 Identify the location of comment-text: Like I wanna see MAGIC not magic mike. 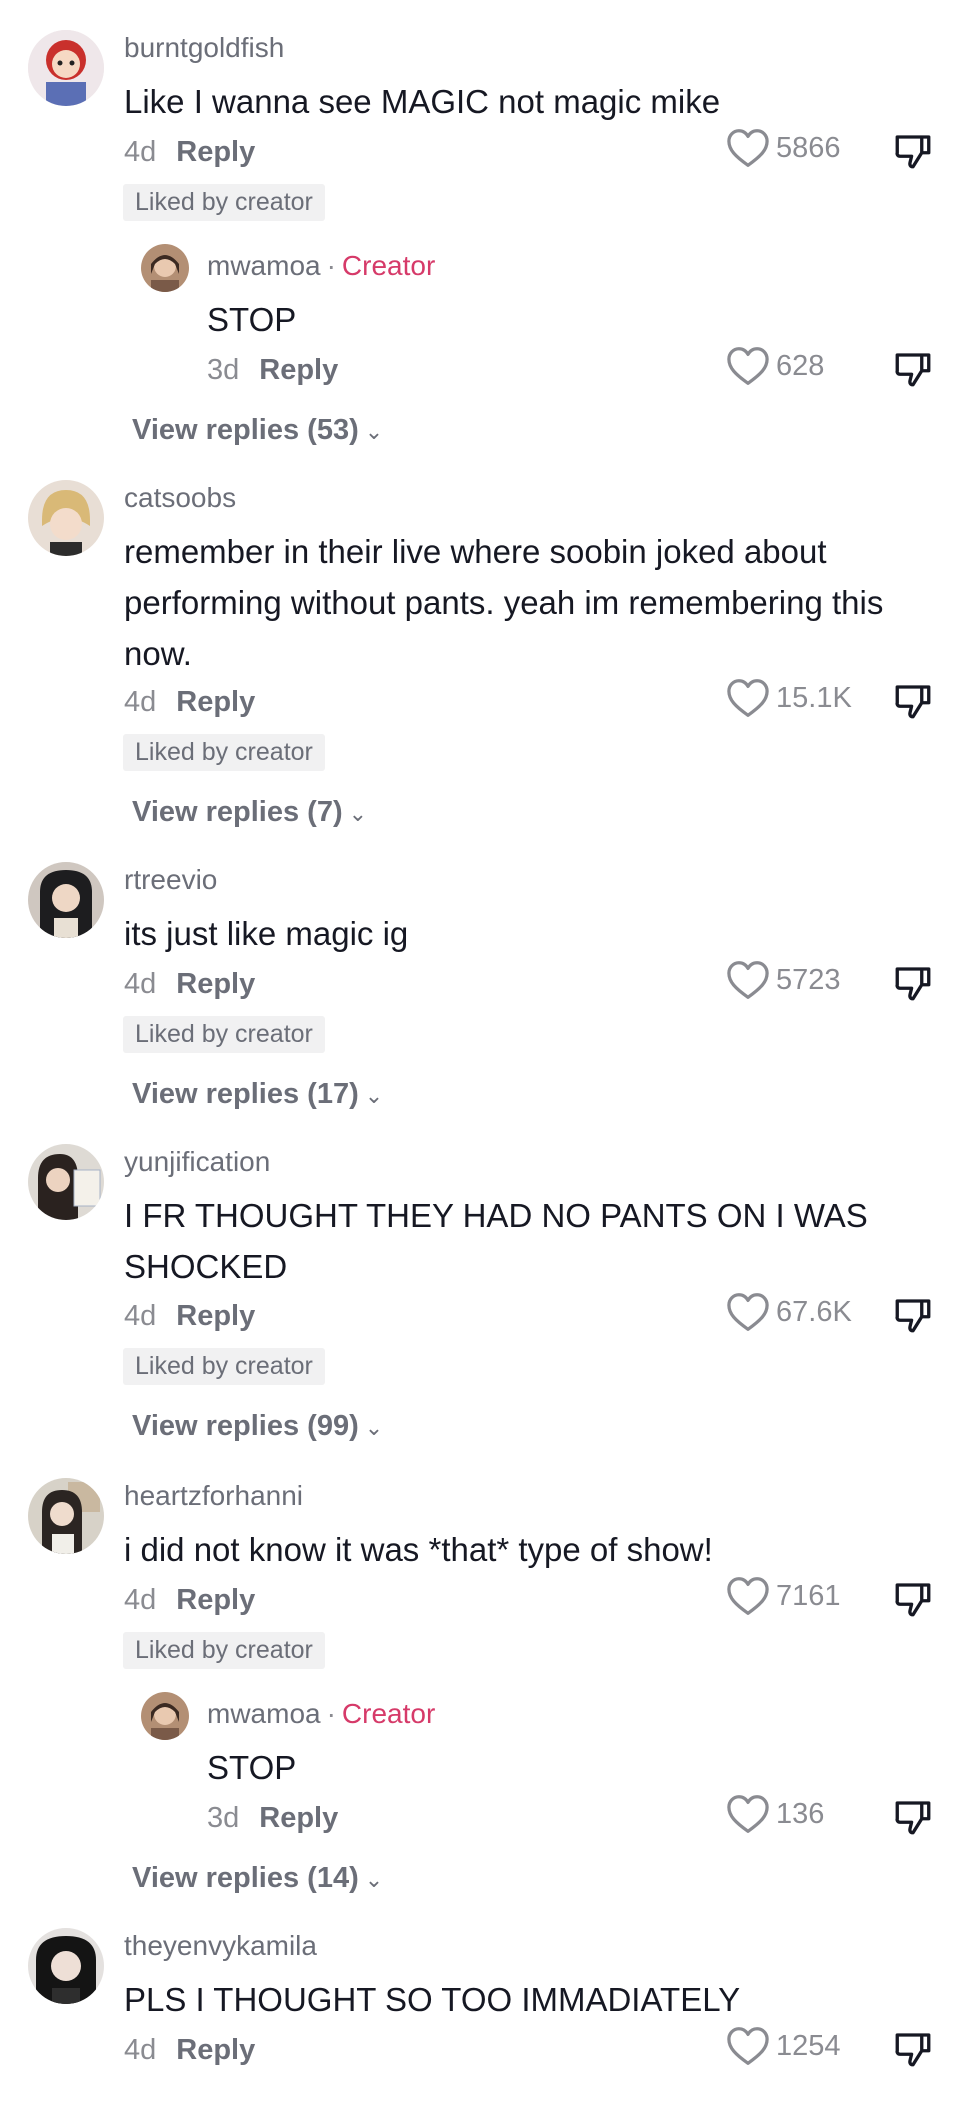
(422, 101).